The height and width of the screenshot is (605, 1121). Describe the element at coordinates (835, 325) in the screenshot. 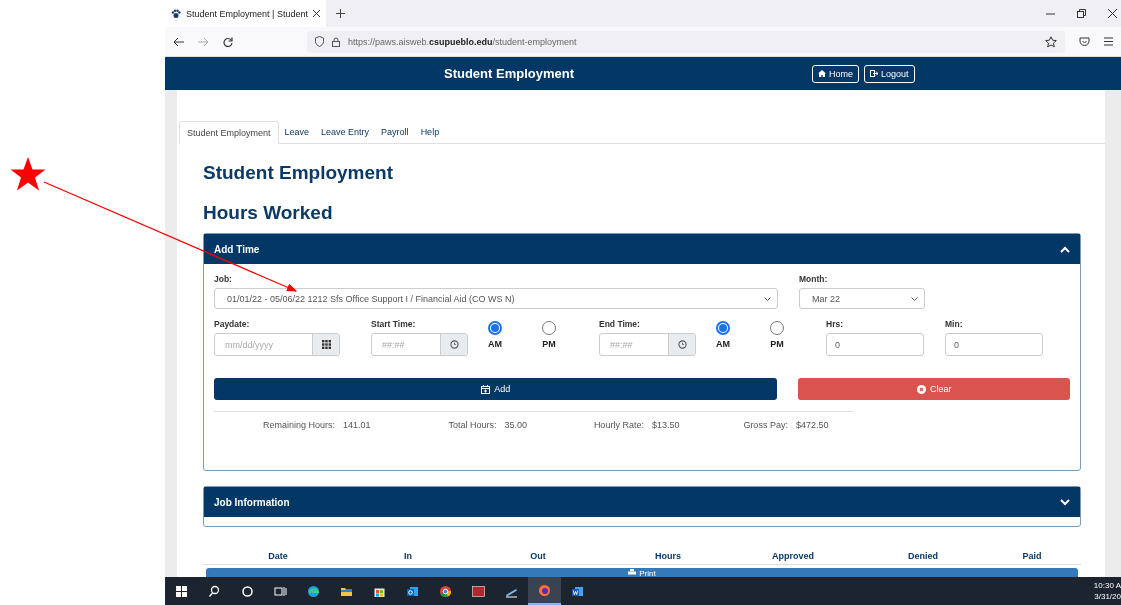

I see `field-label: Hrs:` at that location.